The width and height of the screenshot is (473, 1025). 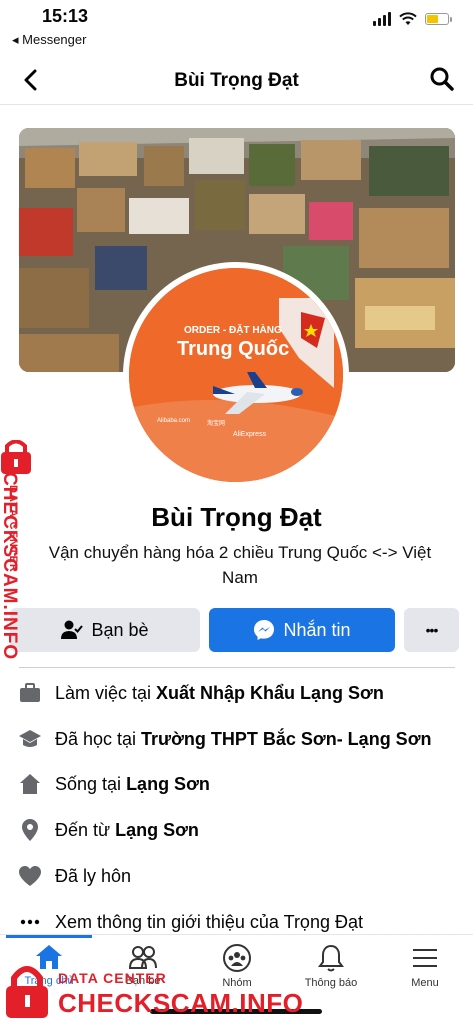 What do you see at coordinates (96, 738) in the screenshot?
I see `detail-education-prefix: Đã học tại` at bounding box center [96, 738].